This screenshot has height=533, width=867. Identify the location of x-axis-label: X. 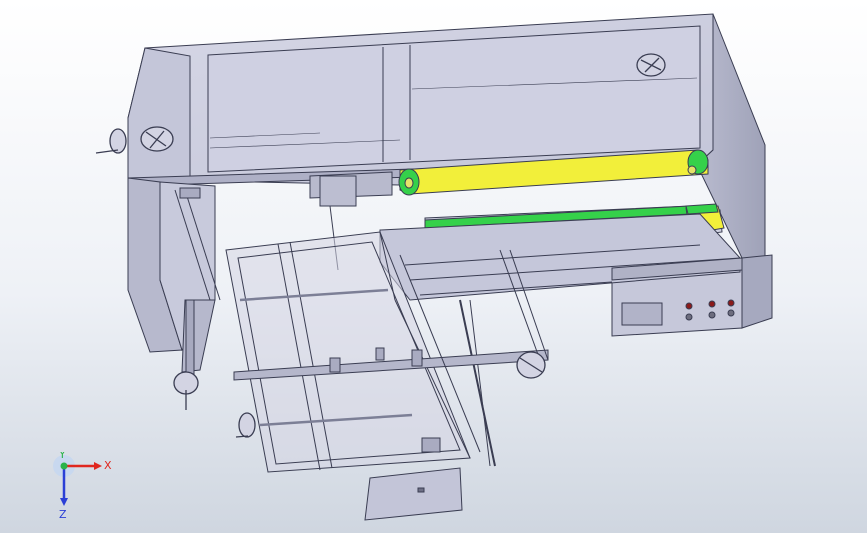
(108, 465).